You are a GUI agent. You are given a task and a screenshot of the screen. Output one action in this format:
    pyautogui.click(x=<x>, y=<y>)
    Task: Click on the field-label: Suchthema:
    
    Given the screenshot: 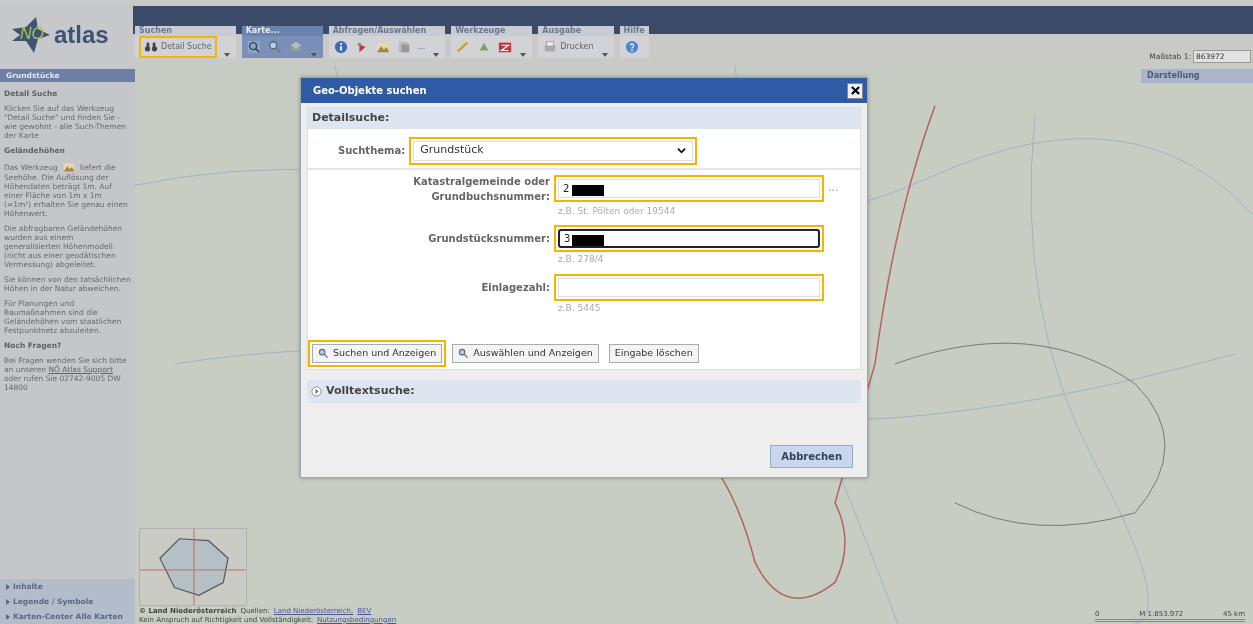 What is the action you would take?
    pyautogui.click(x=372, y=151)
    